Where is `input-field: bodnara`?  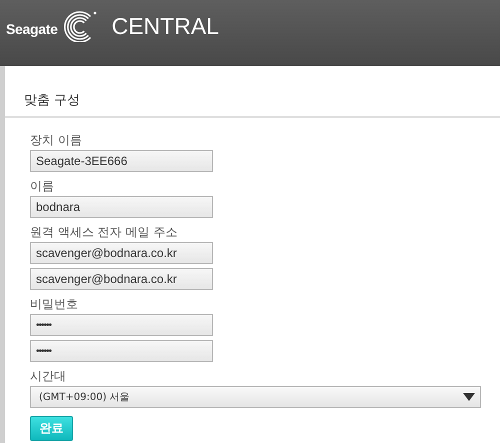 input-field: bodnara is located at coordinates (121, 207).